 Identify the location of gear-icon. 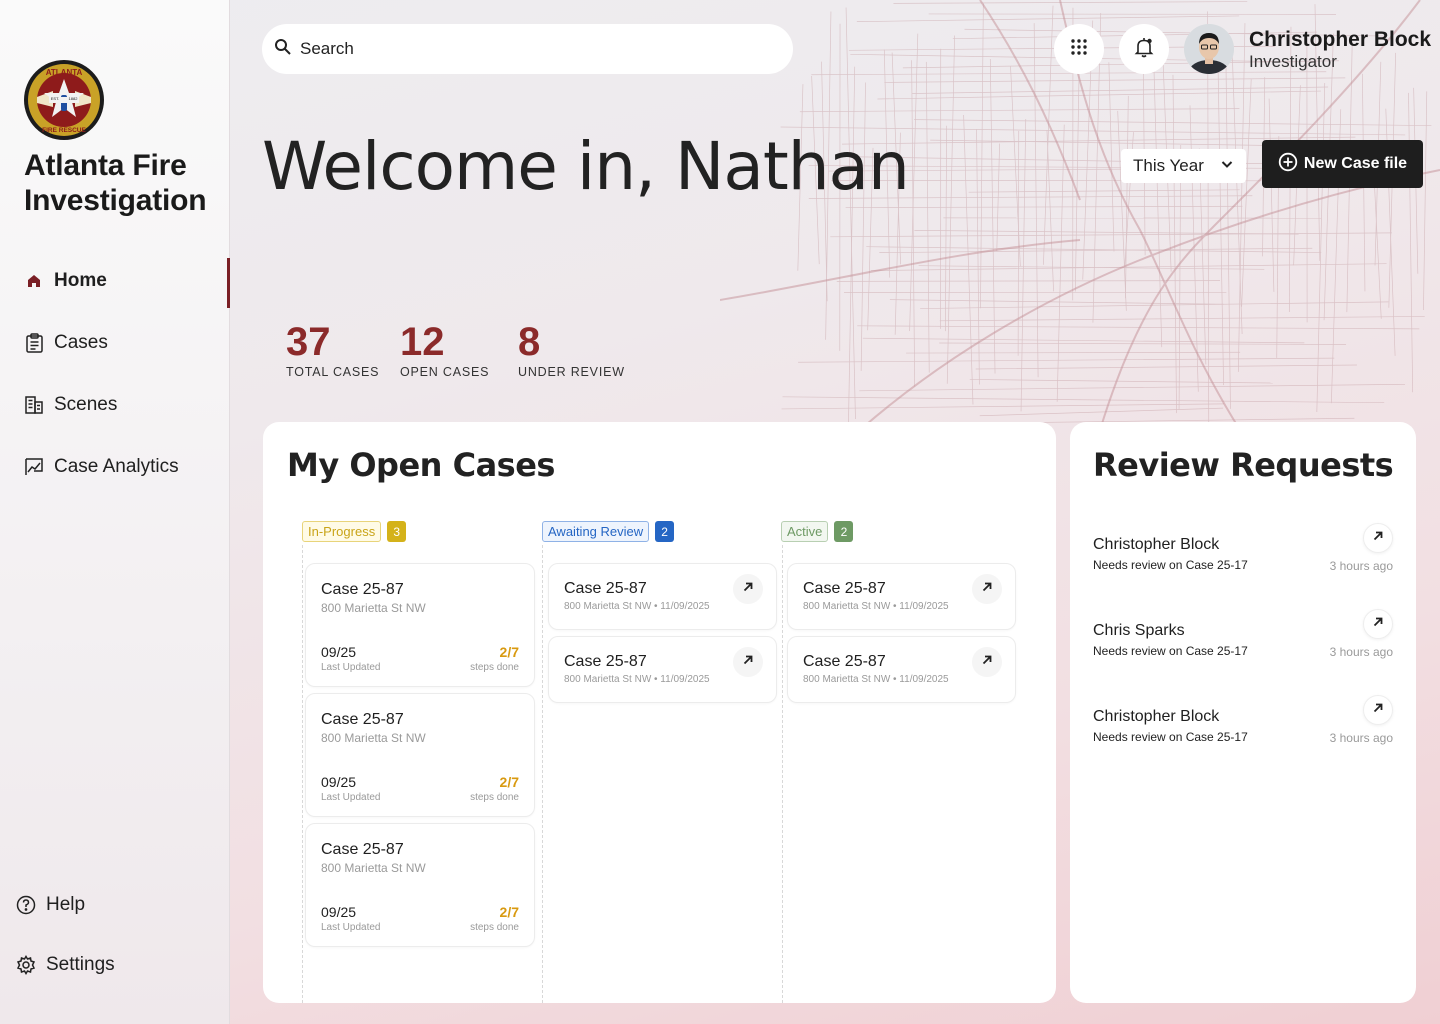
(26, 965).